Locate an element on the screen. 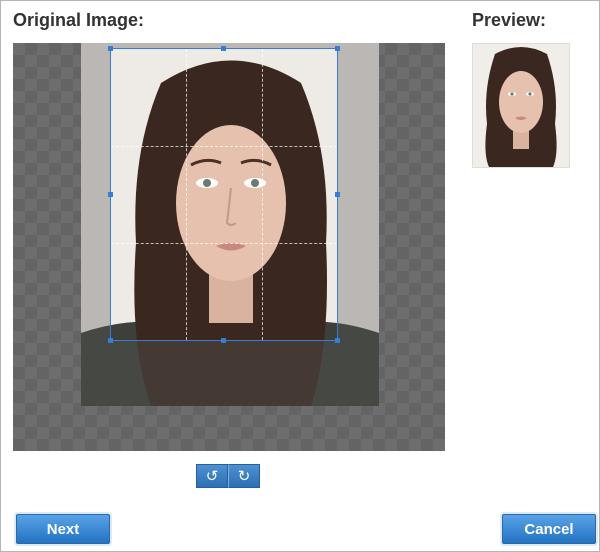 The height and width of the screenshot is (552, 600). original-image-heading: Original Image: is located at coordinates (79, 20).